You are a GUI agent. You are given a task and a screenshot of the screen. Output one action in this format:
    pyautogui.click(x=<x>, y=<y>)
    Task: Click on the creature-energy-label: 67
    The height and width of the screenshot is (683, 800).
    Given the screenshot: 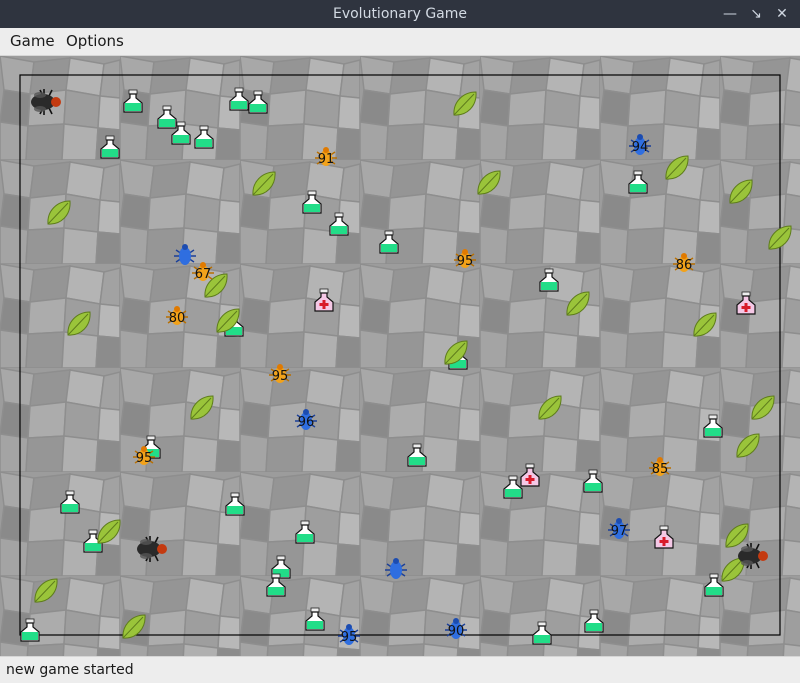 What is the action you would take?
    pyautogui.click(x=203, y=274)
    